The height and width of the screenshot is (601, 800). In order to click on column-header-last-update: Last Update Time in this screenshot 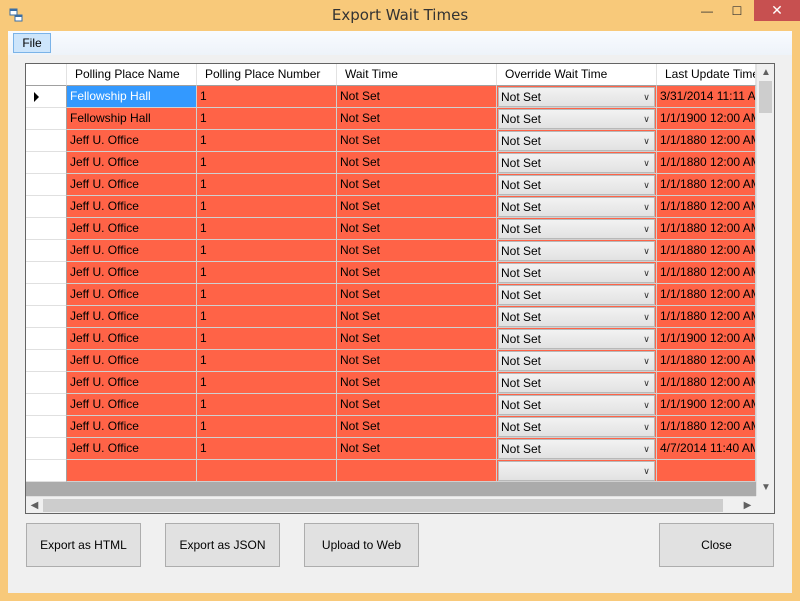, I will do `click(706, 75)`.